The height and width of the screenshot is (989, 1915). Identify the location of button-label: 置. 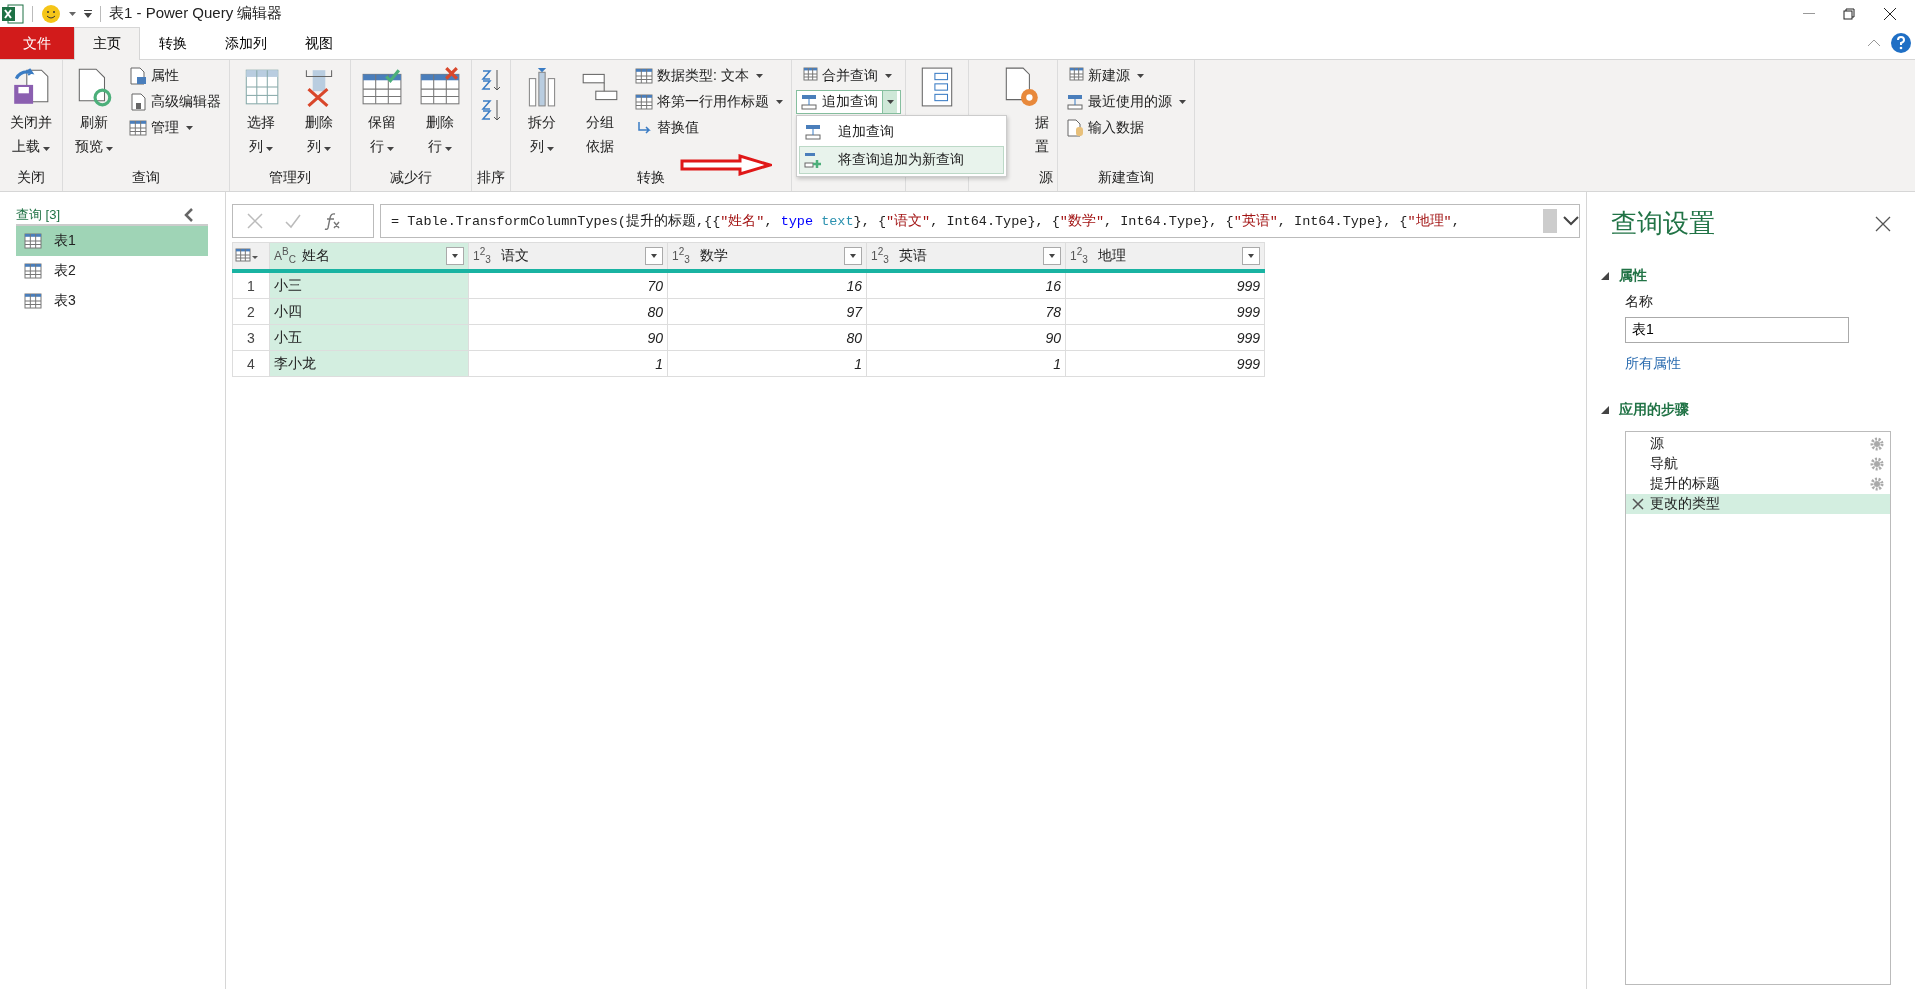
(1042, 146).